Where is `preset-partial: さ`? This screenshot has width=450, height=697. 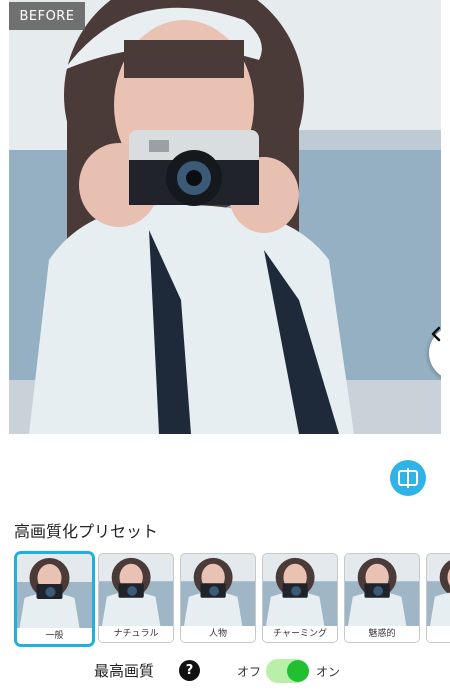 preset-partial: さ is located at coordinates (438, 598).